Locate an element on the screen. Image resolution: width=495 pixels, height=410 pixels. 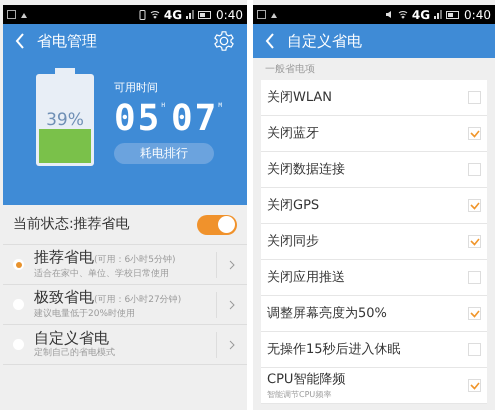
mode-subtitle: 建议电量低于20%时使用 is located at coordinates (85, 314).